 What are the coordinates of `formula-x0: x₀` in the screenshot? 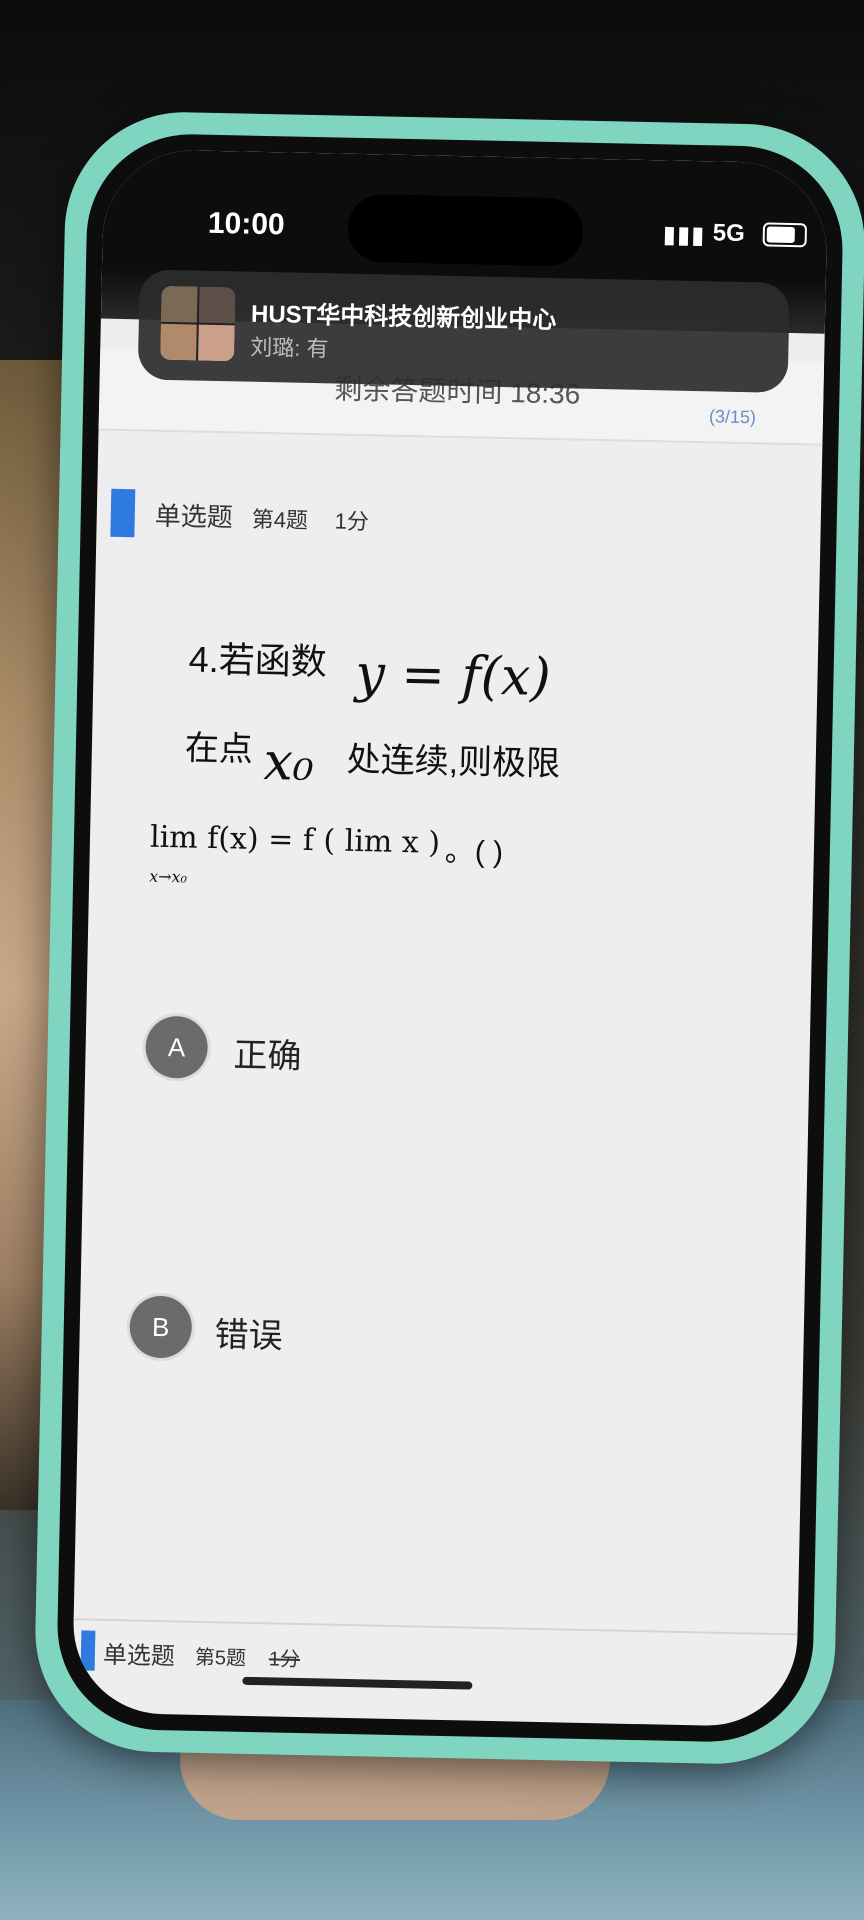 It's located at (289, 763).